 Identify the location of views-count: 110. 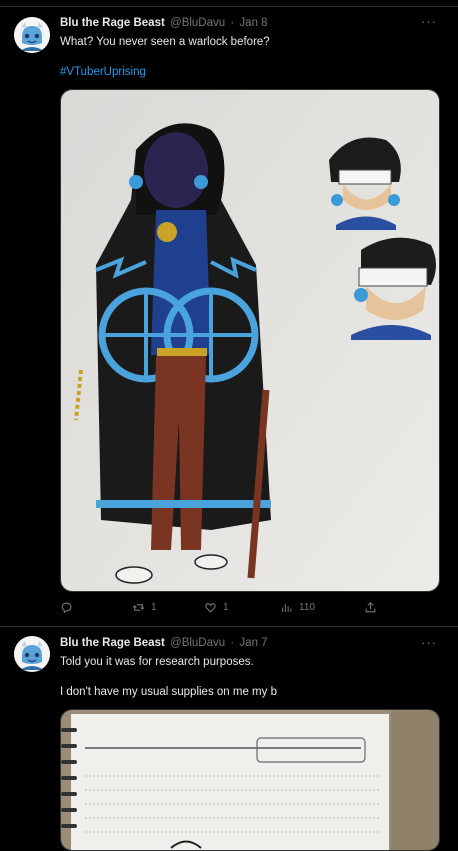
(307, 607).